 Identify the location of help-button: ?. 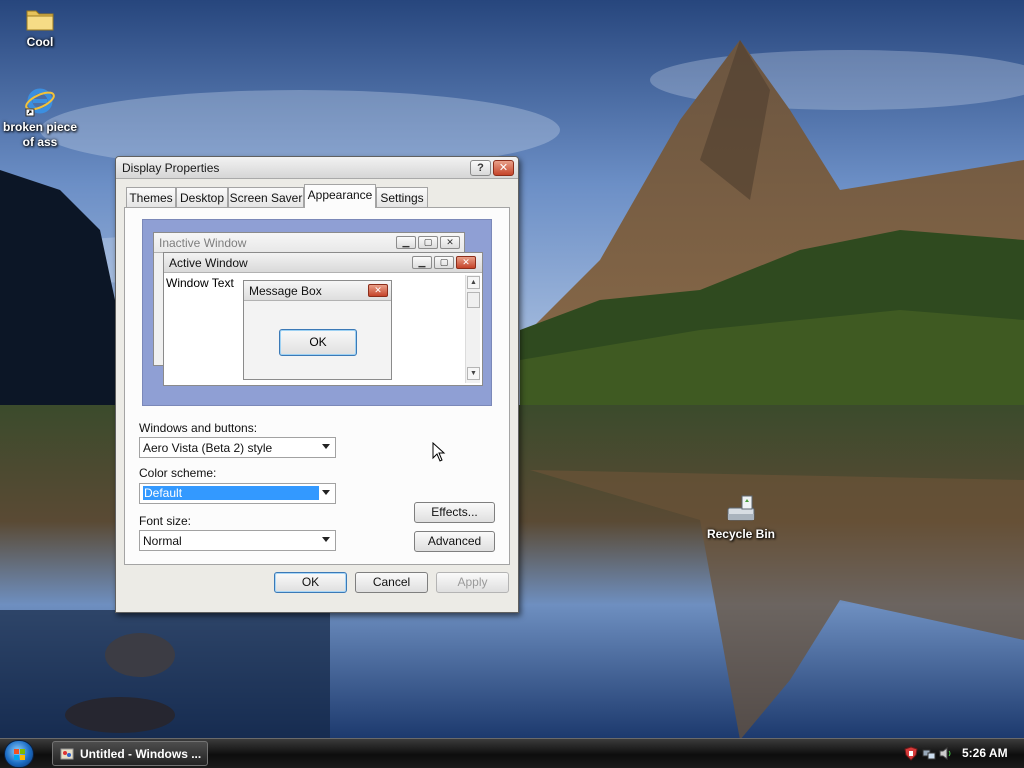
(480, 168).